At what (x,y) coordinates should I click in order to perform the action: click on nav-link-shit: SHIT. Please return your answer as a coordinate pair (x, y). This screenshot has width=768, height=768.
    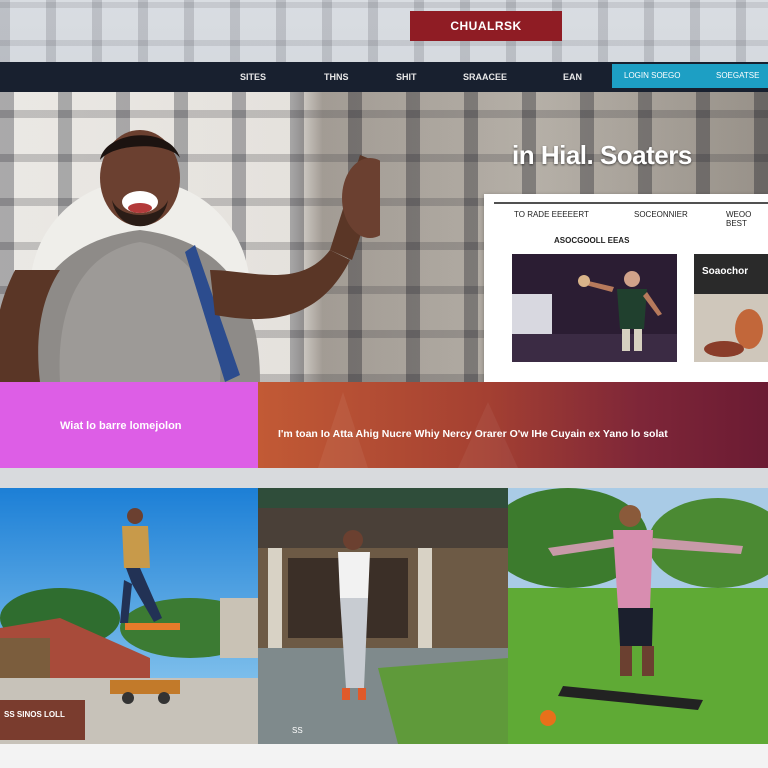
    Looking at the image, I should click on (406, 77).